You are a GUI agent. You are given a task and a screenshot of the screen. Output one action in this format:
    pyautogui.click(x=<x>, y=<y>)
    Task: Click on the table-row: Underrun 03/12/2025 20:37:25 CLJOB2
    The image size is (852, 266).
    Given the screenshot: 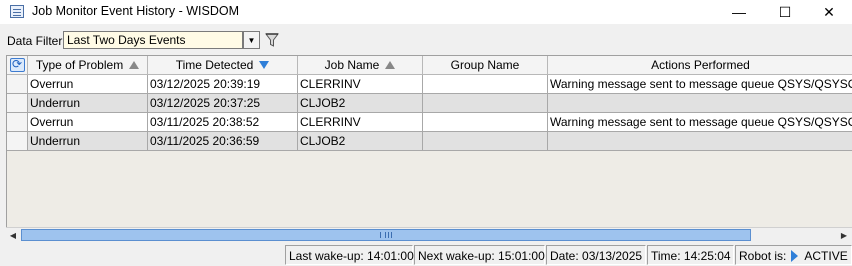 What is the action you would take?
    pyautogui.click(x=429, y=103)
    